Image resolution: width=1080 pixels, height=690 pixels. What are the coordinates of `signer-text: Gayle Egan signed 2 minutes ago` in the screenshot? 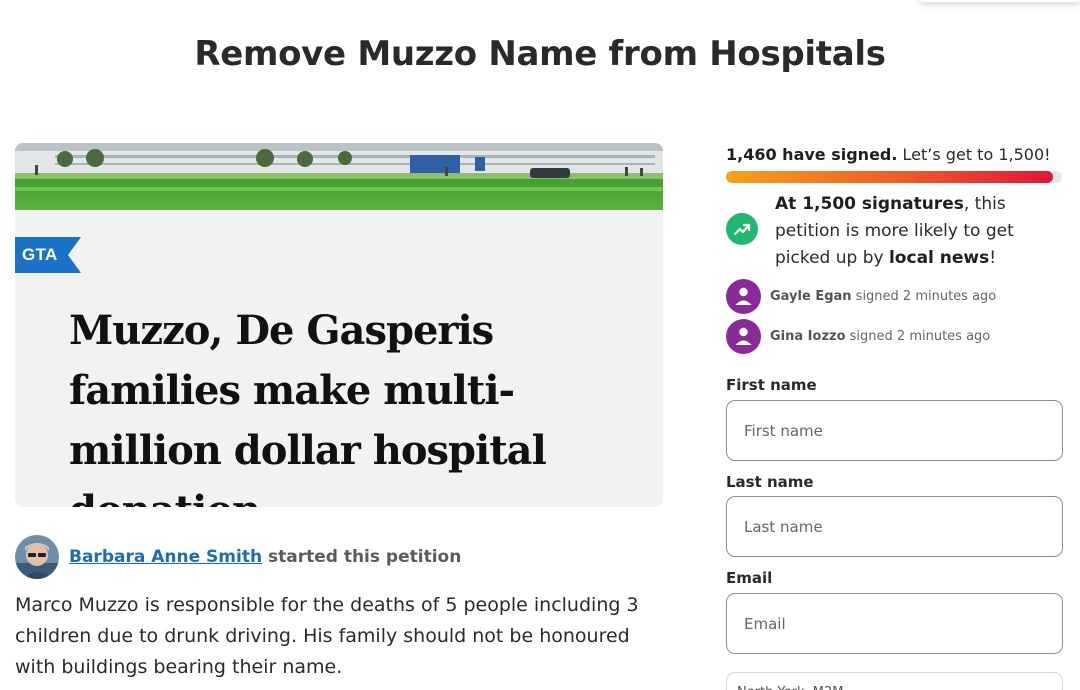 It's located at (883, 296).